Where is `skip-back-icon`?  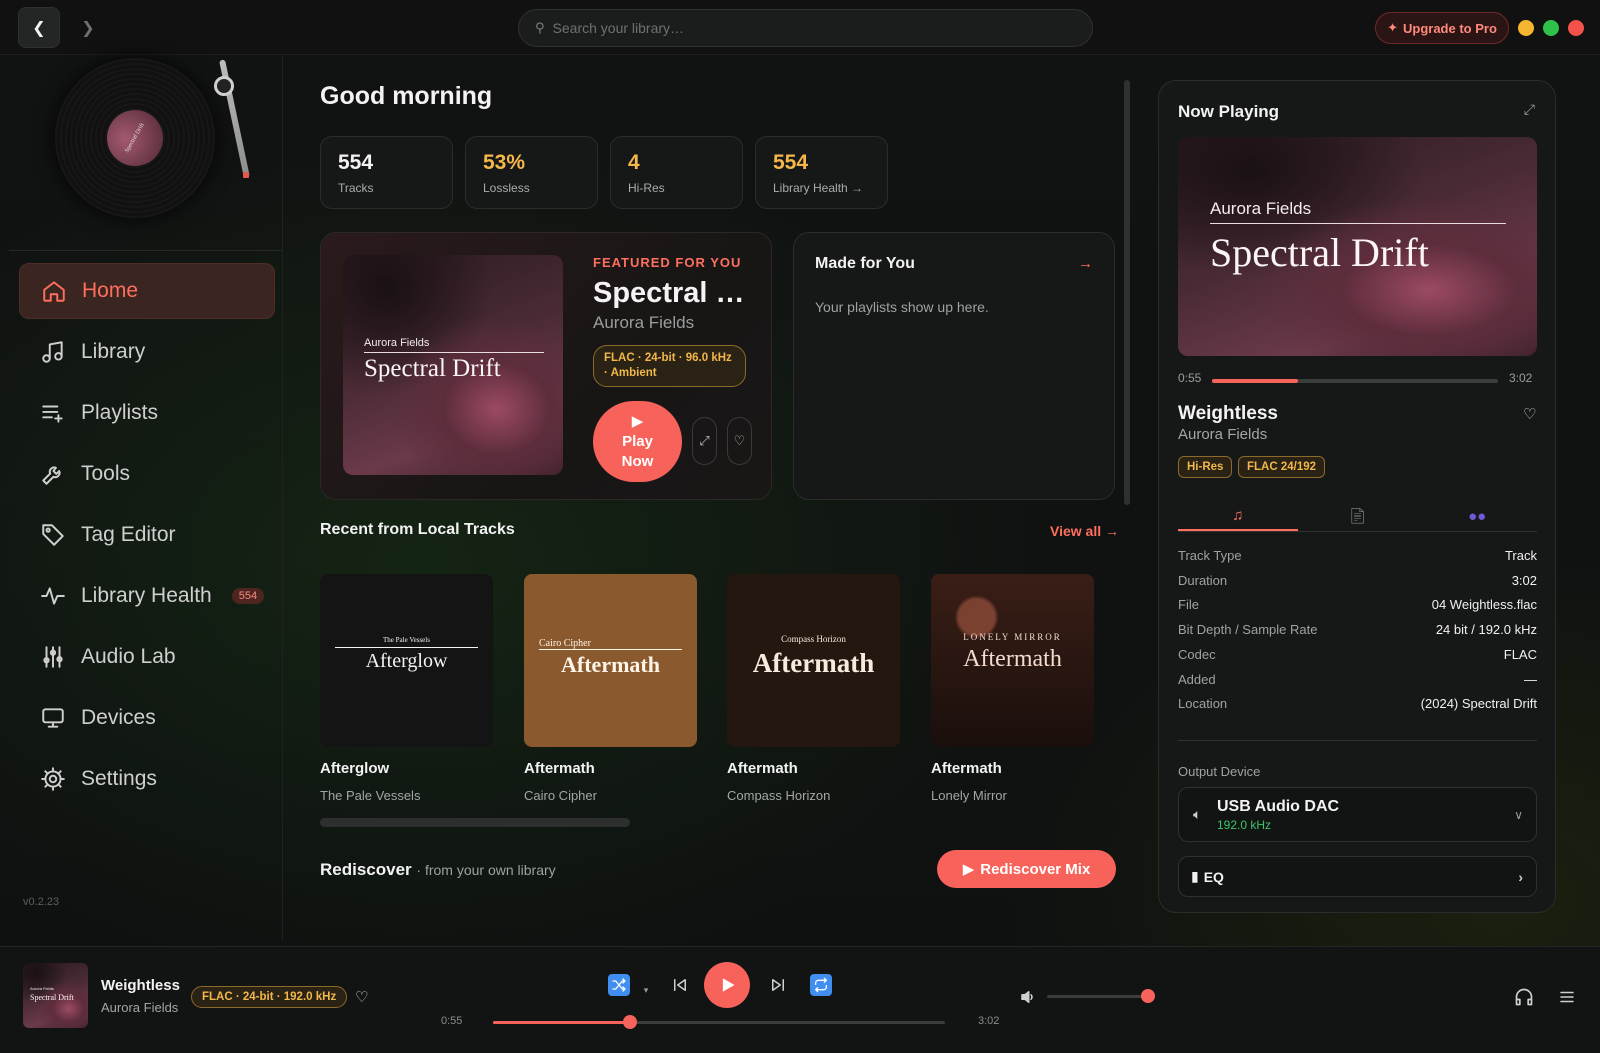 skip-back-icon is located at coordinates (680, 985).